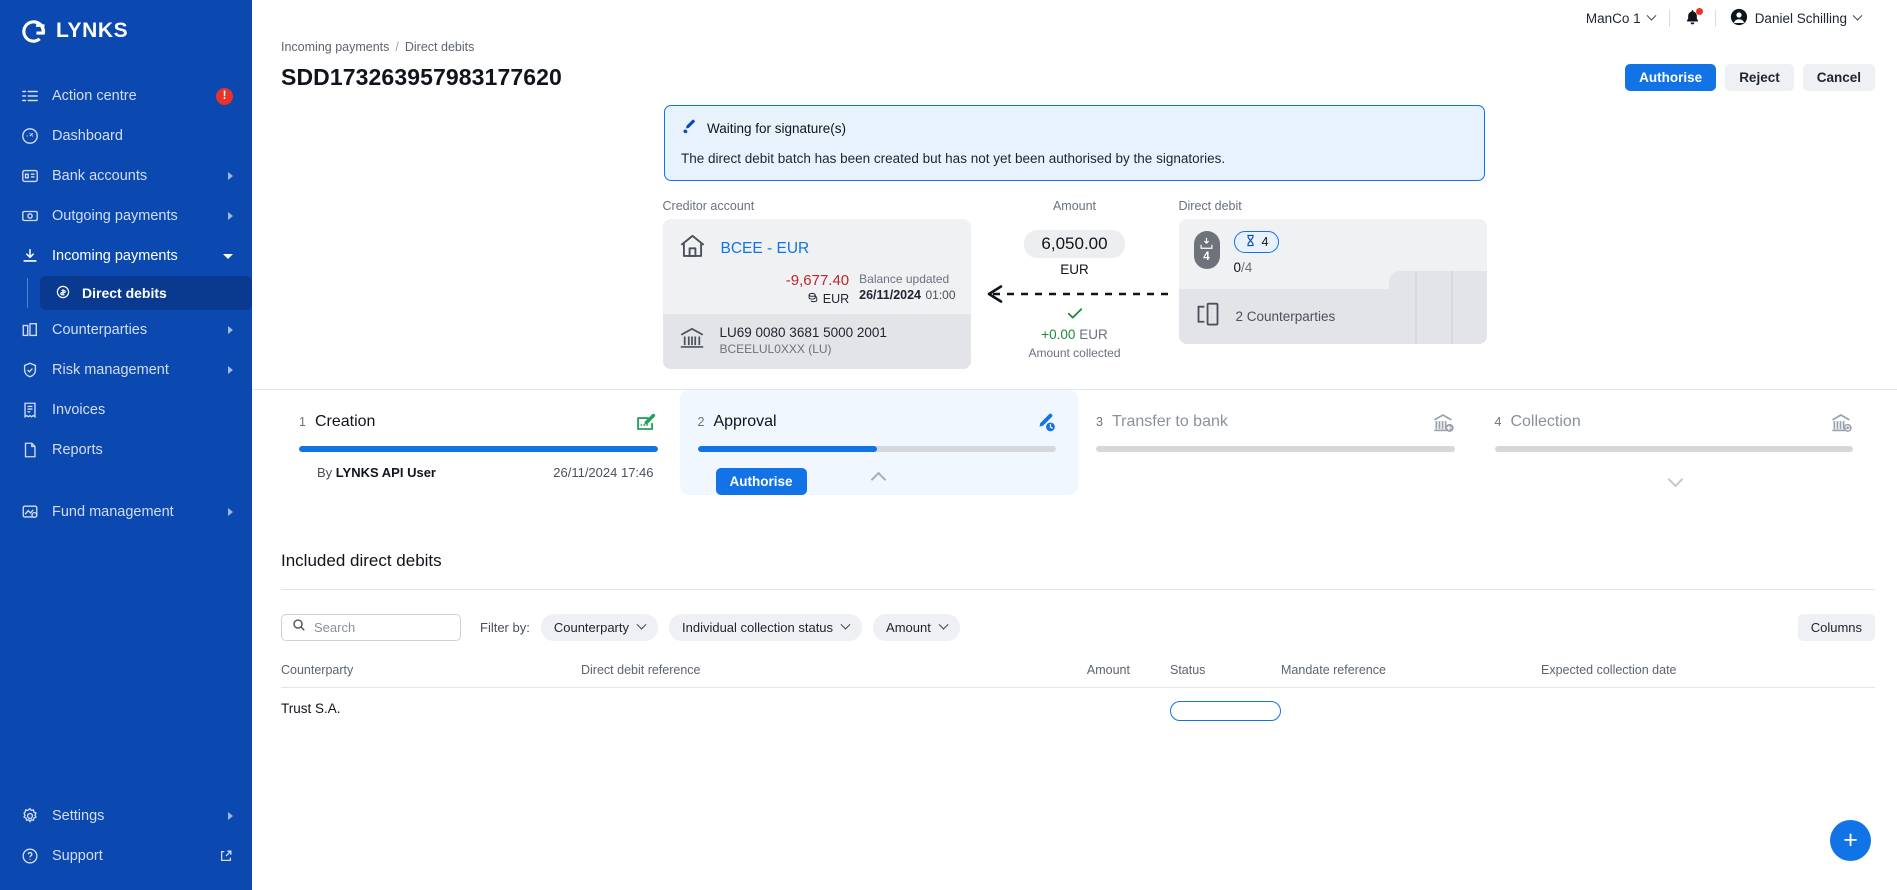  Describe the element at coordinates (29, 216) in the screenshot. I see `outgoing-payments-icon` at that location.